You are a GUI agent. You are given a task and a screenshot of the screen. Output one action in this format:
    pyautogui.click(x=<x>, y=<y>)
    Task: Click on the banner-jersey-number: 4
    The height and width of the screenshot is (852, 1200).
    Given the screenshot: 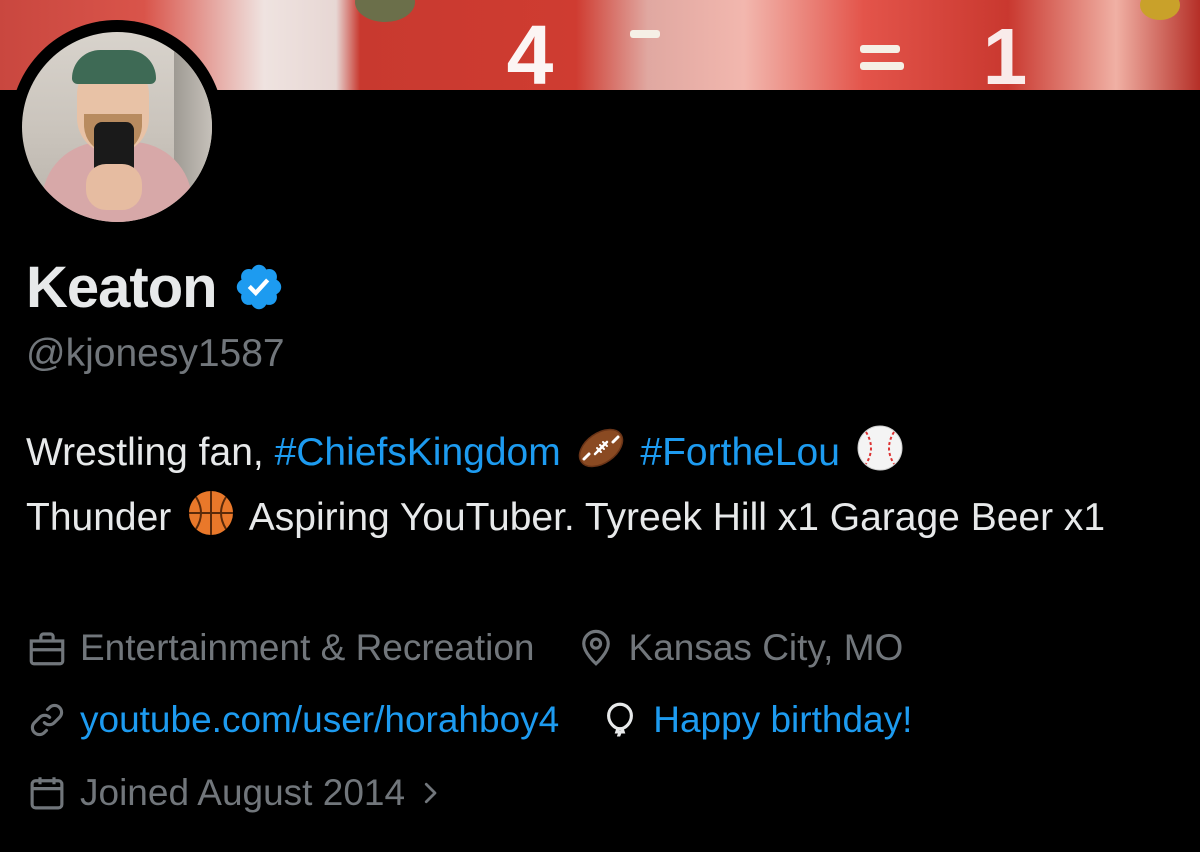 What is the action you would take?
    pyautogui.click(x=530, y=49)
    